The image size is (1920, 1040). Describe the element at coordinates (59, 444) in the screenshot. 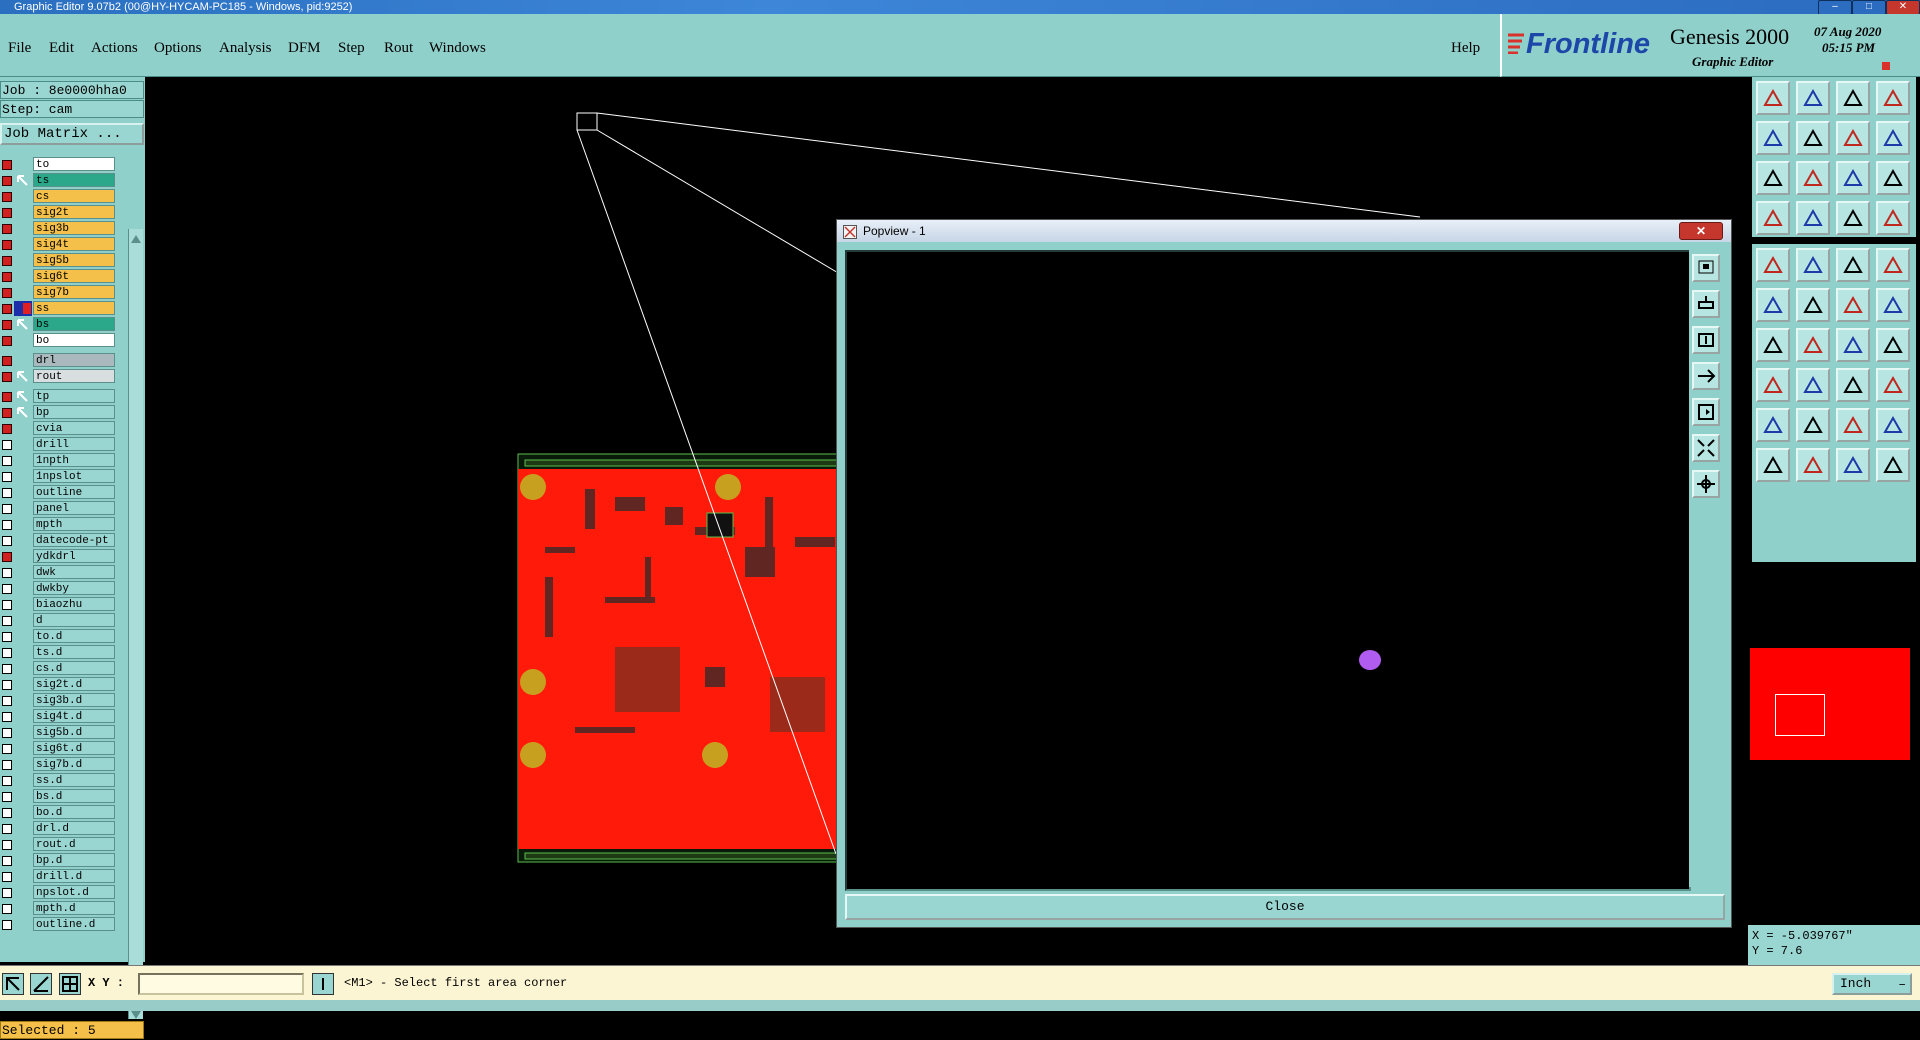

I see `layer-row: drill` at that location.